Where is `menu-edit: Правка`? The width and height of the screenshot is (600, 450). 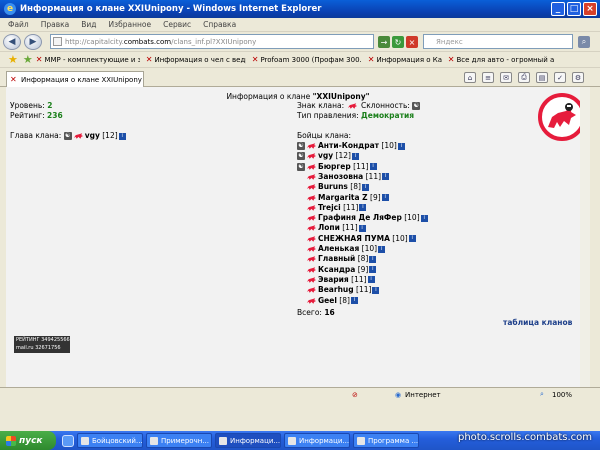 menu-edit: Правка is located at coordinates (55, 24).